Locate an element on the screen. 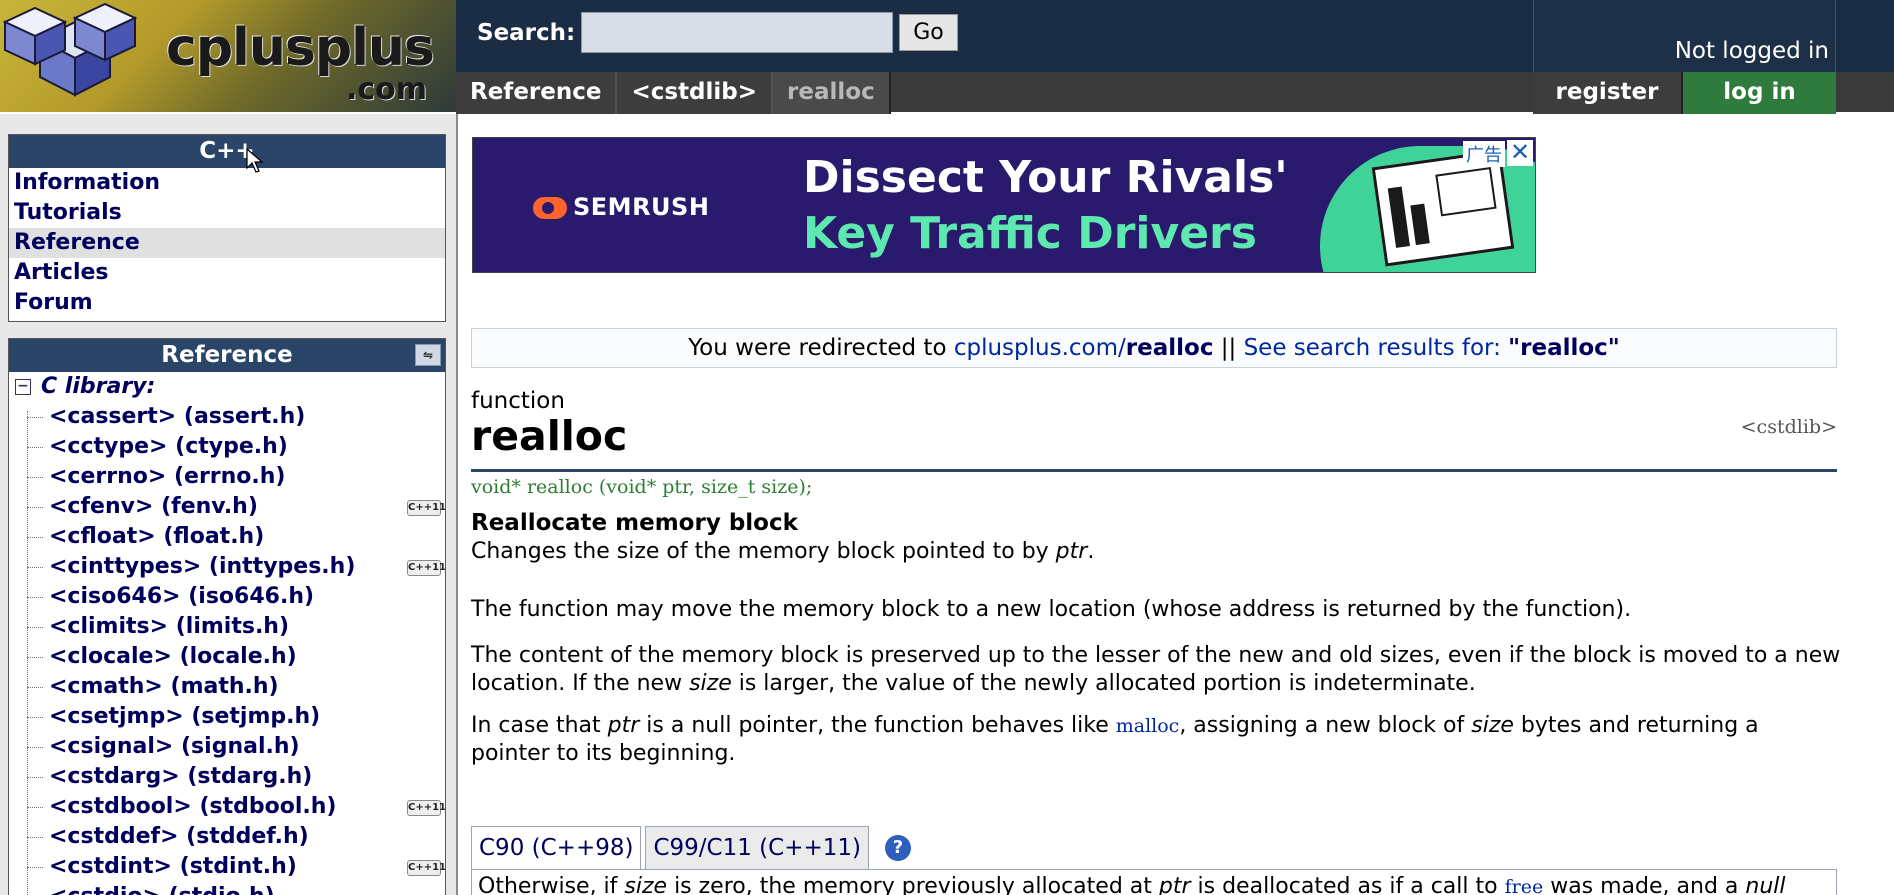  ad-monitor-graphic is located at coordinates (1443, 208).